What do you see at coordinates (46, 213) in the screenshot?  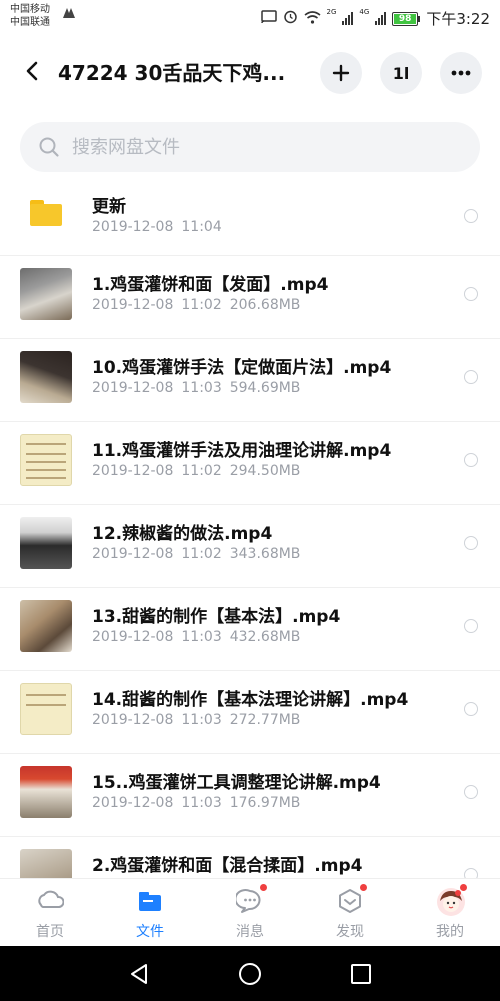 I see `folder-icon` at bounding box center [46, 213].